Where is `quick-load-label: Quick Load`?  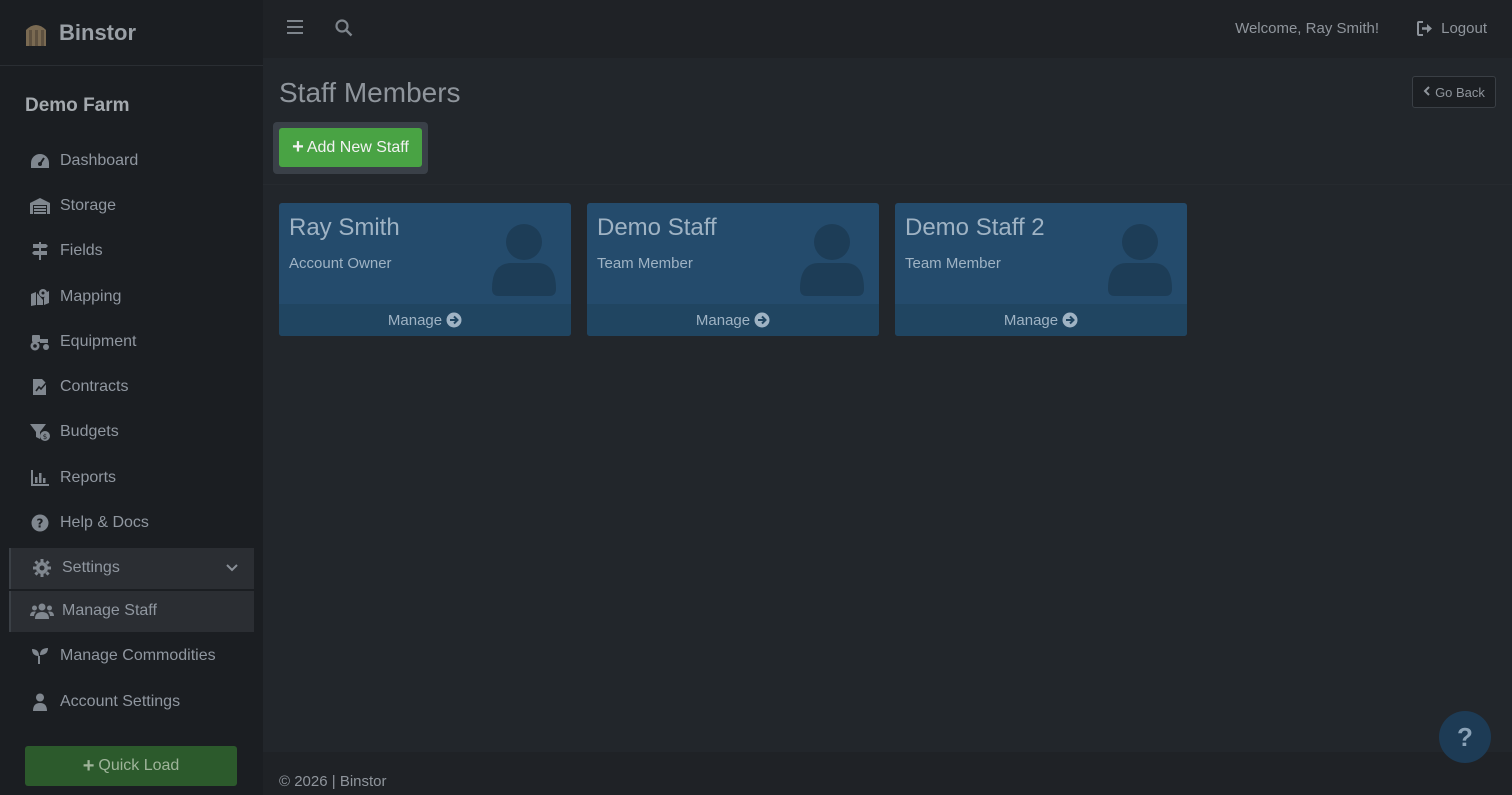
quick-load-label: Quick Load is located at coordinates (139, 765).